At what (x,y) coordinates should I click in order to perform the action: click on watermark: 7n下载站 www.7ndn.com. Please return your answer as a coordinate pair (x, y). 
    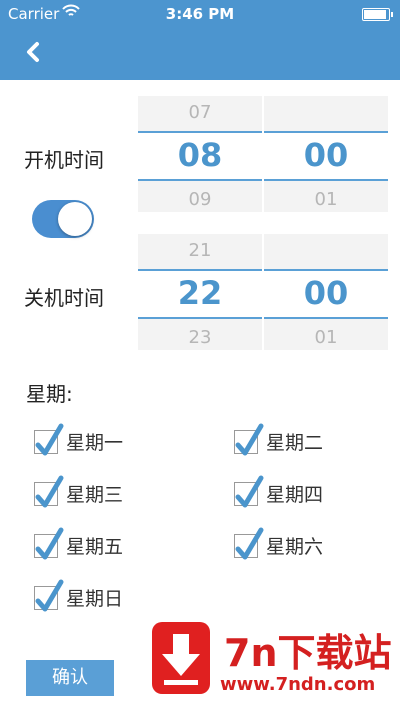
    Looking at the image, I should click on (264, 661).